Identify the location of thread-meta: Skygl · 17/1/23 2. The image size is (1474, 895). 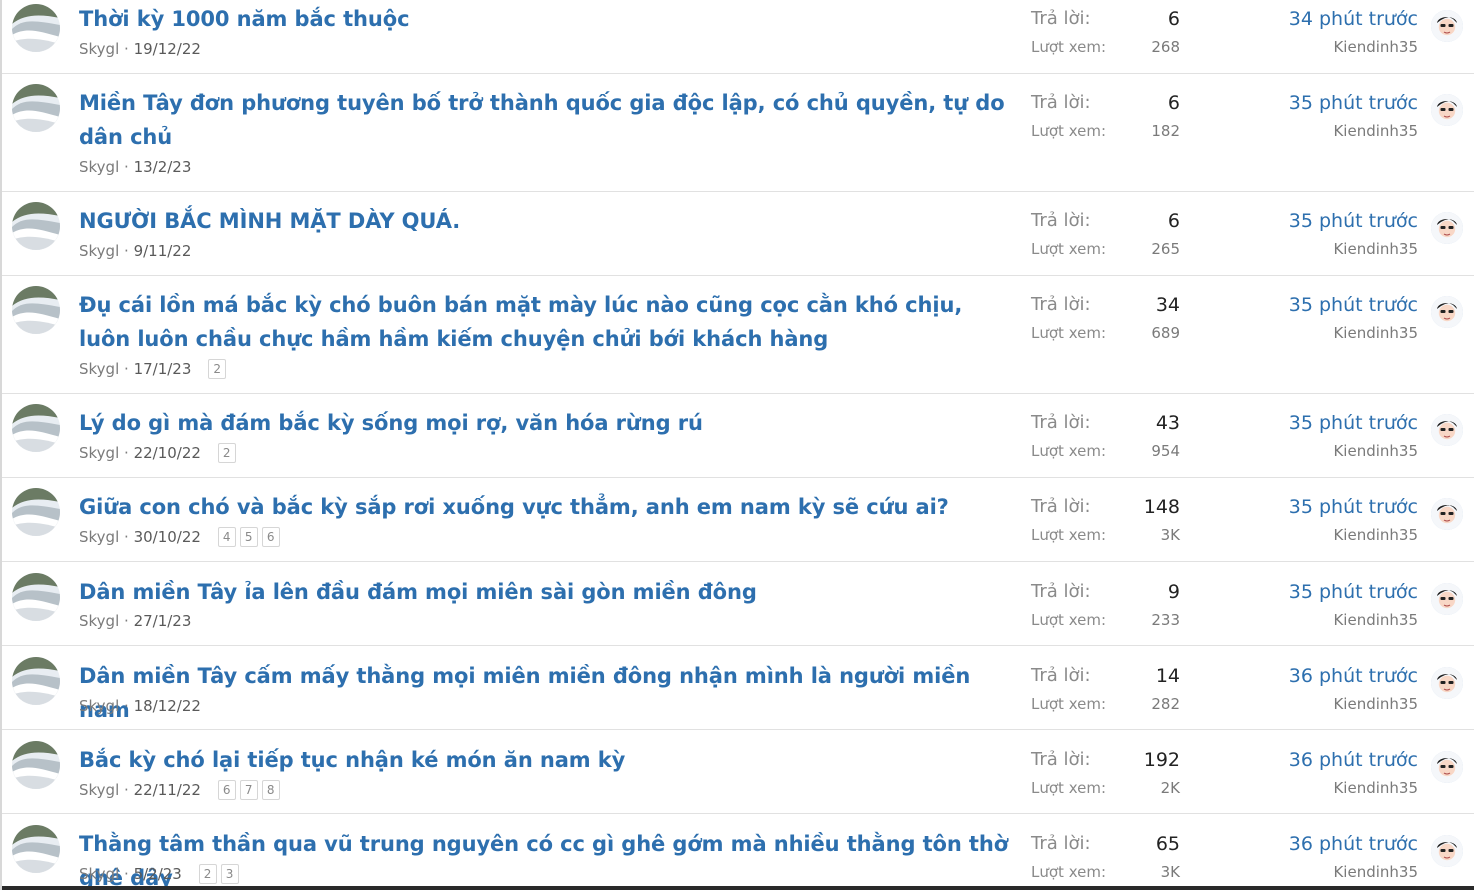
(154, 369).